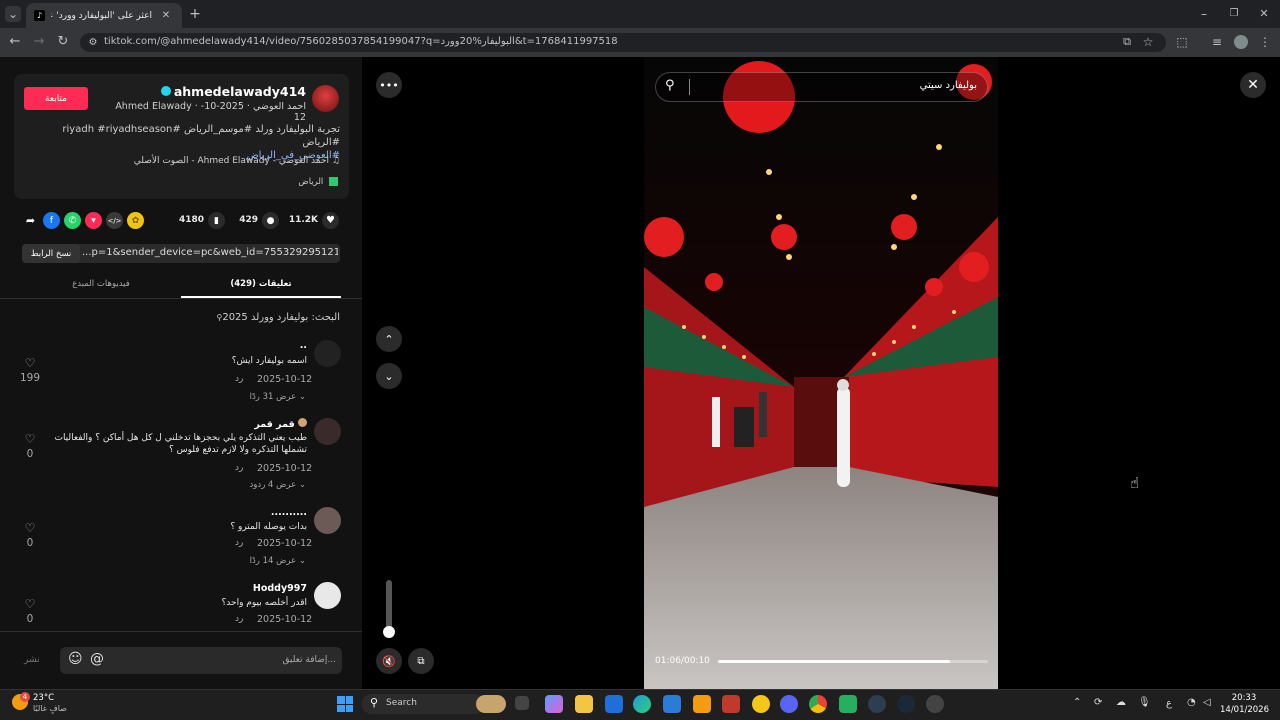 The image size is (1280, 720). Describe the element at coordinates (1207, 702) in the screenshot. I see `volume-icon: ◁` at that location.